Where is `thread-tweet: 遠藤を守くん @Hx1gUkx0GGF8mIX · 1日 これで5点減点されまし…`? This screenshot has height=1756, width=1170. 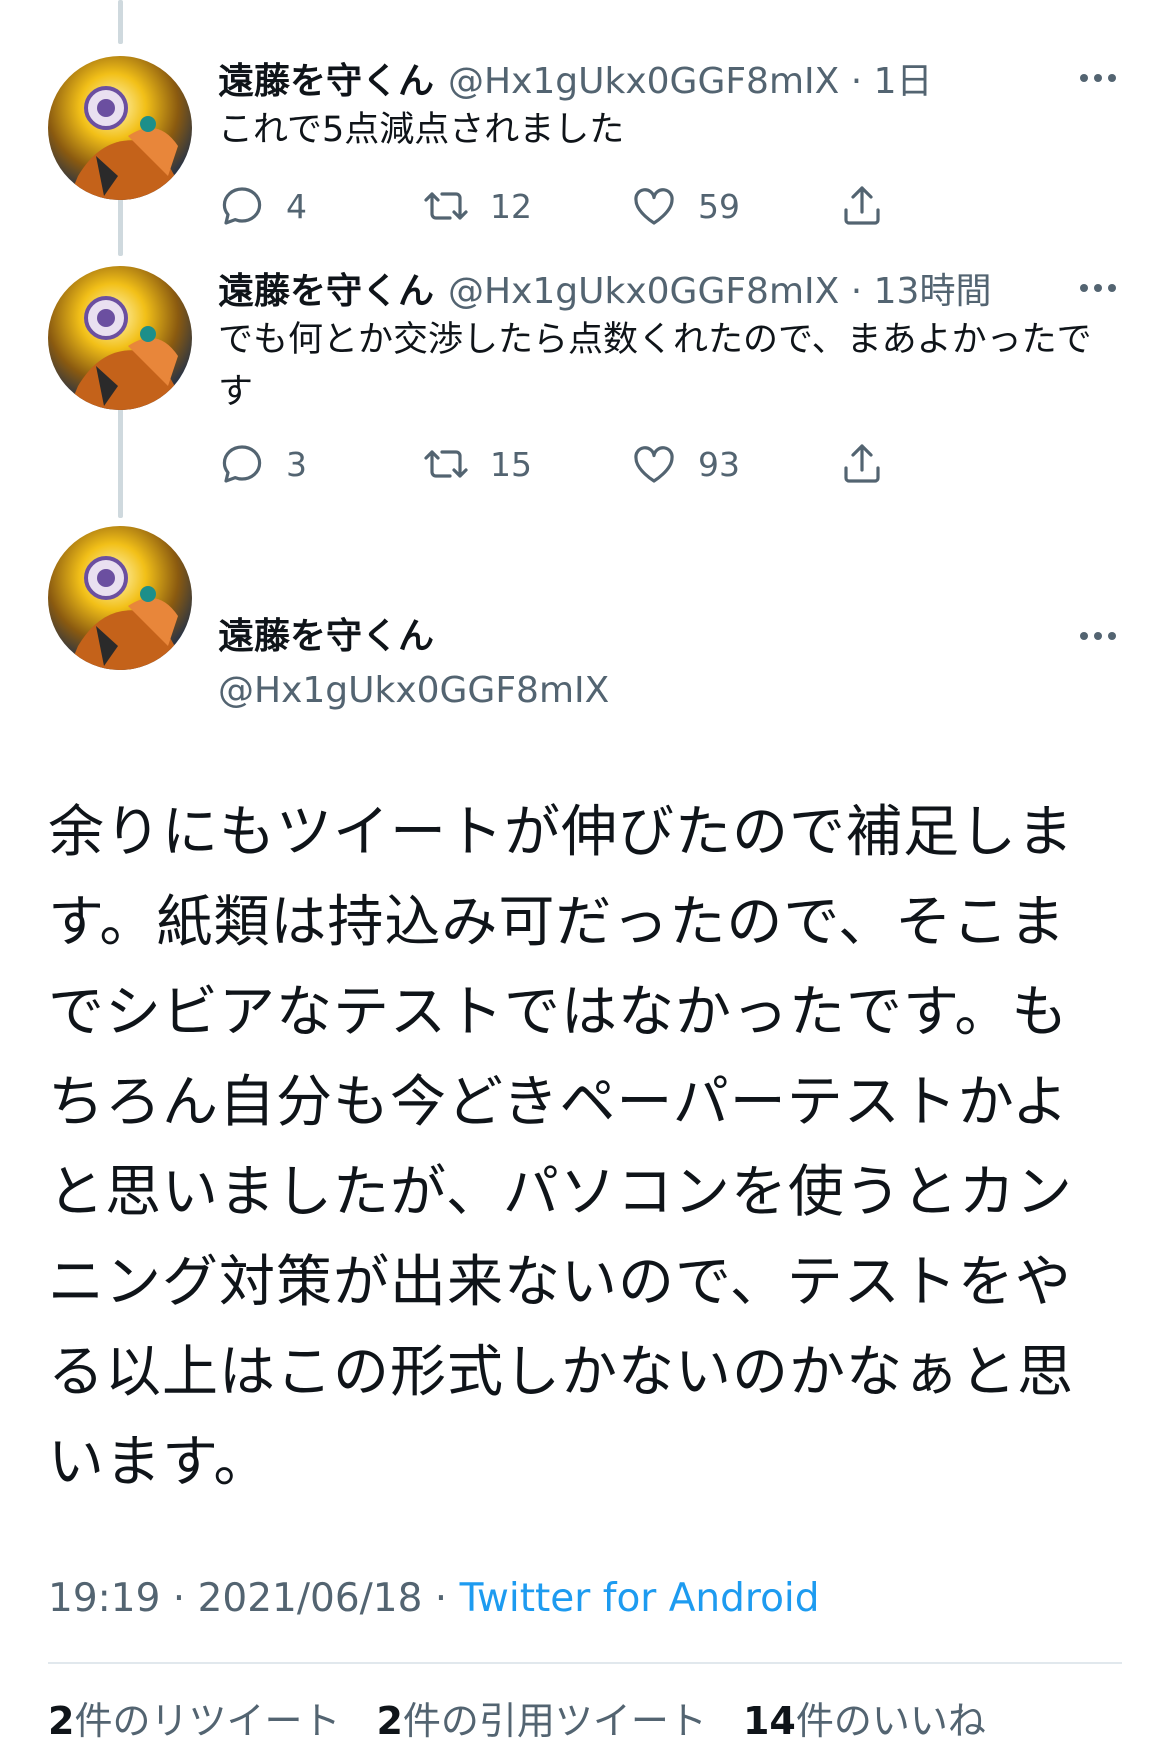 thread-tweet: 遠藤を守くん @Hx1gUkx0GGF8mIX · 1日 これで5点減点されまし… is located at coordinates (670, 105).